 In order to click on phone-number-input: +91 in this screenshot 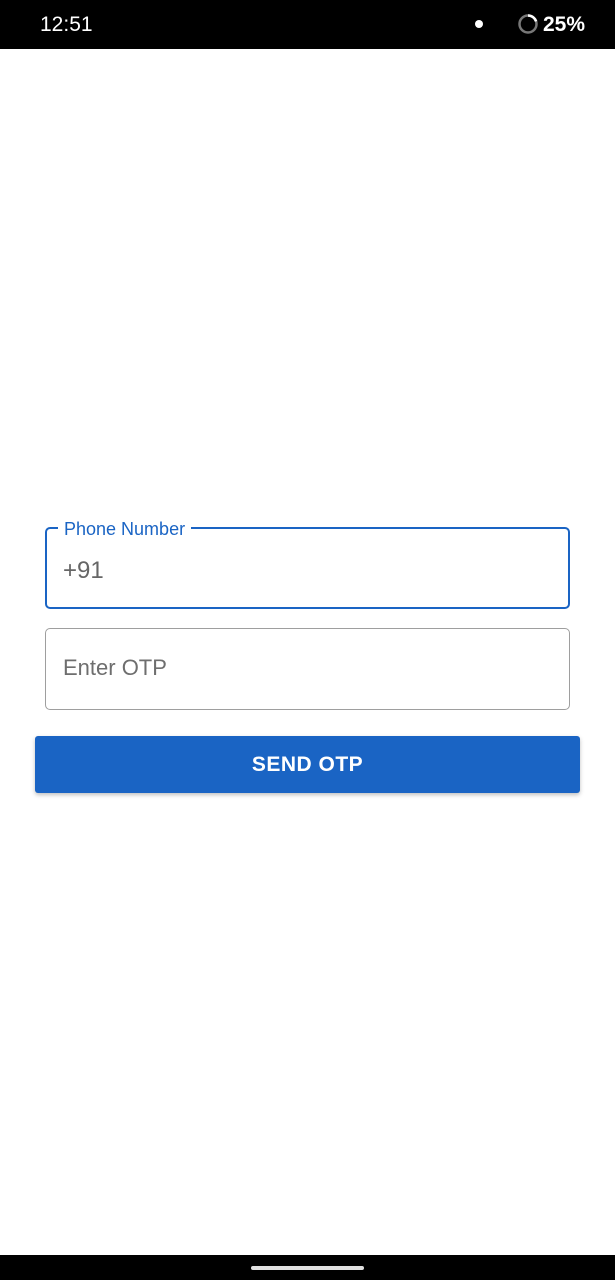, I will do `click(83, 571)`.